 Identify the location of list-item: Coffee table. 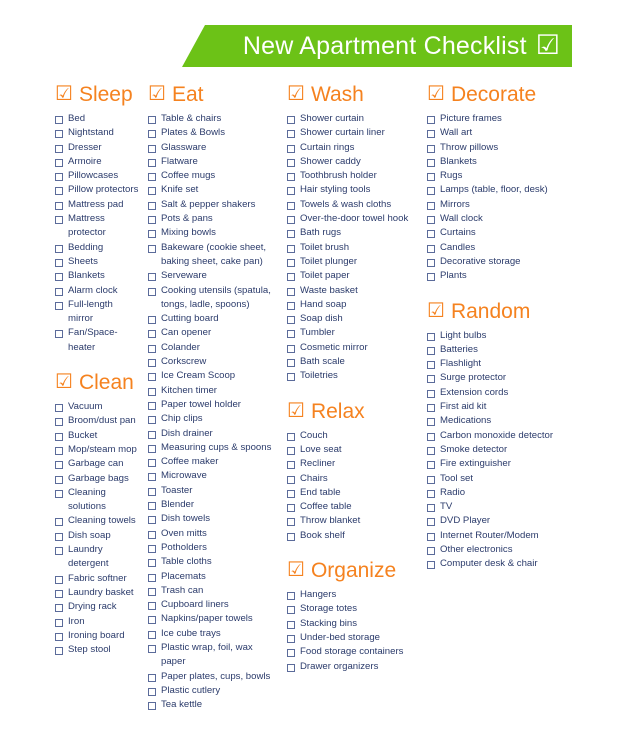
(352, 507).